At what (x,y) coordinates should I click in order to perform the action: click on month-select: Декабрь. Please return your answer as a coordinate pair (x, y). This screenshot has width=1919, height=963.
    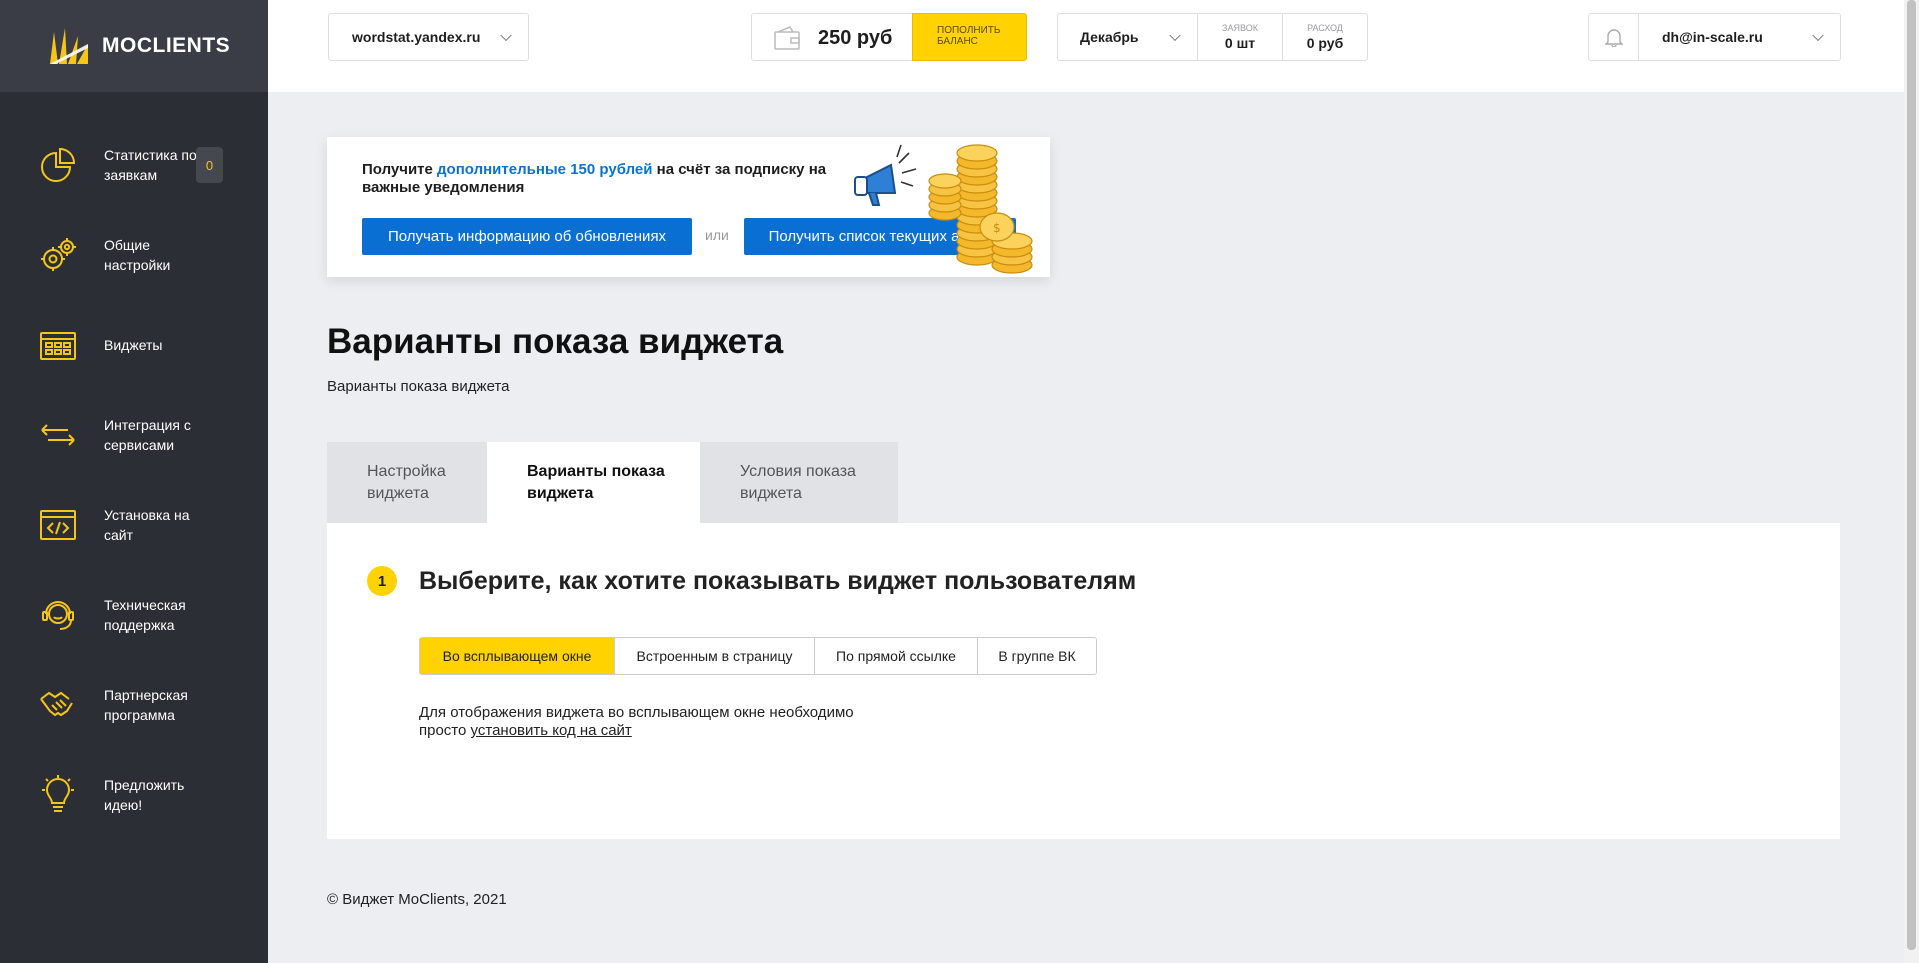
    Looking at the image, I should click on (1128, 37).